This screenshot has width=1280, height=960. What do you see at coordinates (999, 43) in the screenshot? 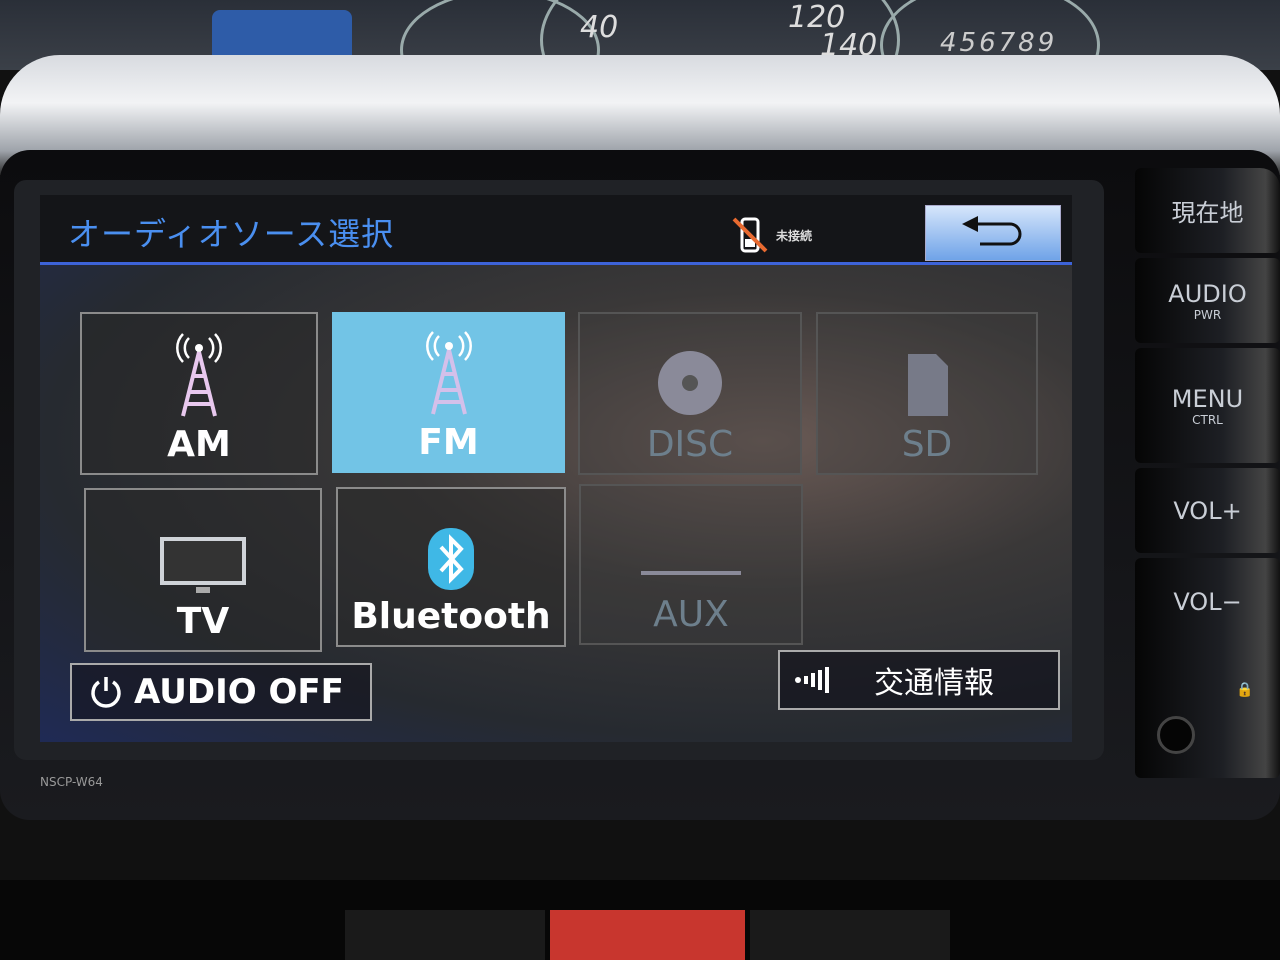
I see `odometer: 456789` at bounding box center [999, 43].